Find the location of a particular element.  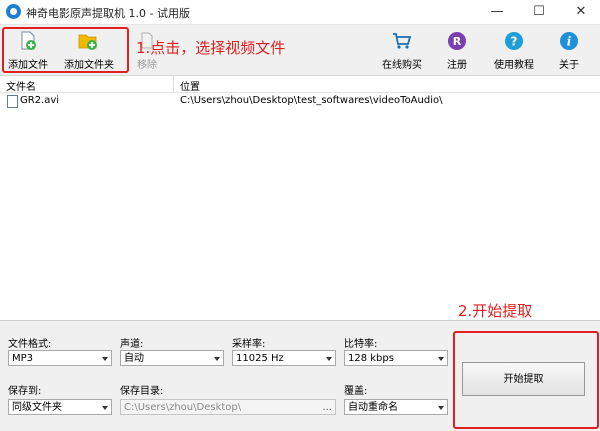

savedir-label: 保存目录: is located at coordinates (142, 391).